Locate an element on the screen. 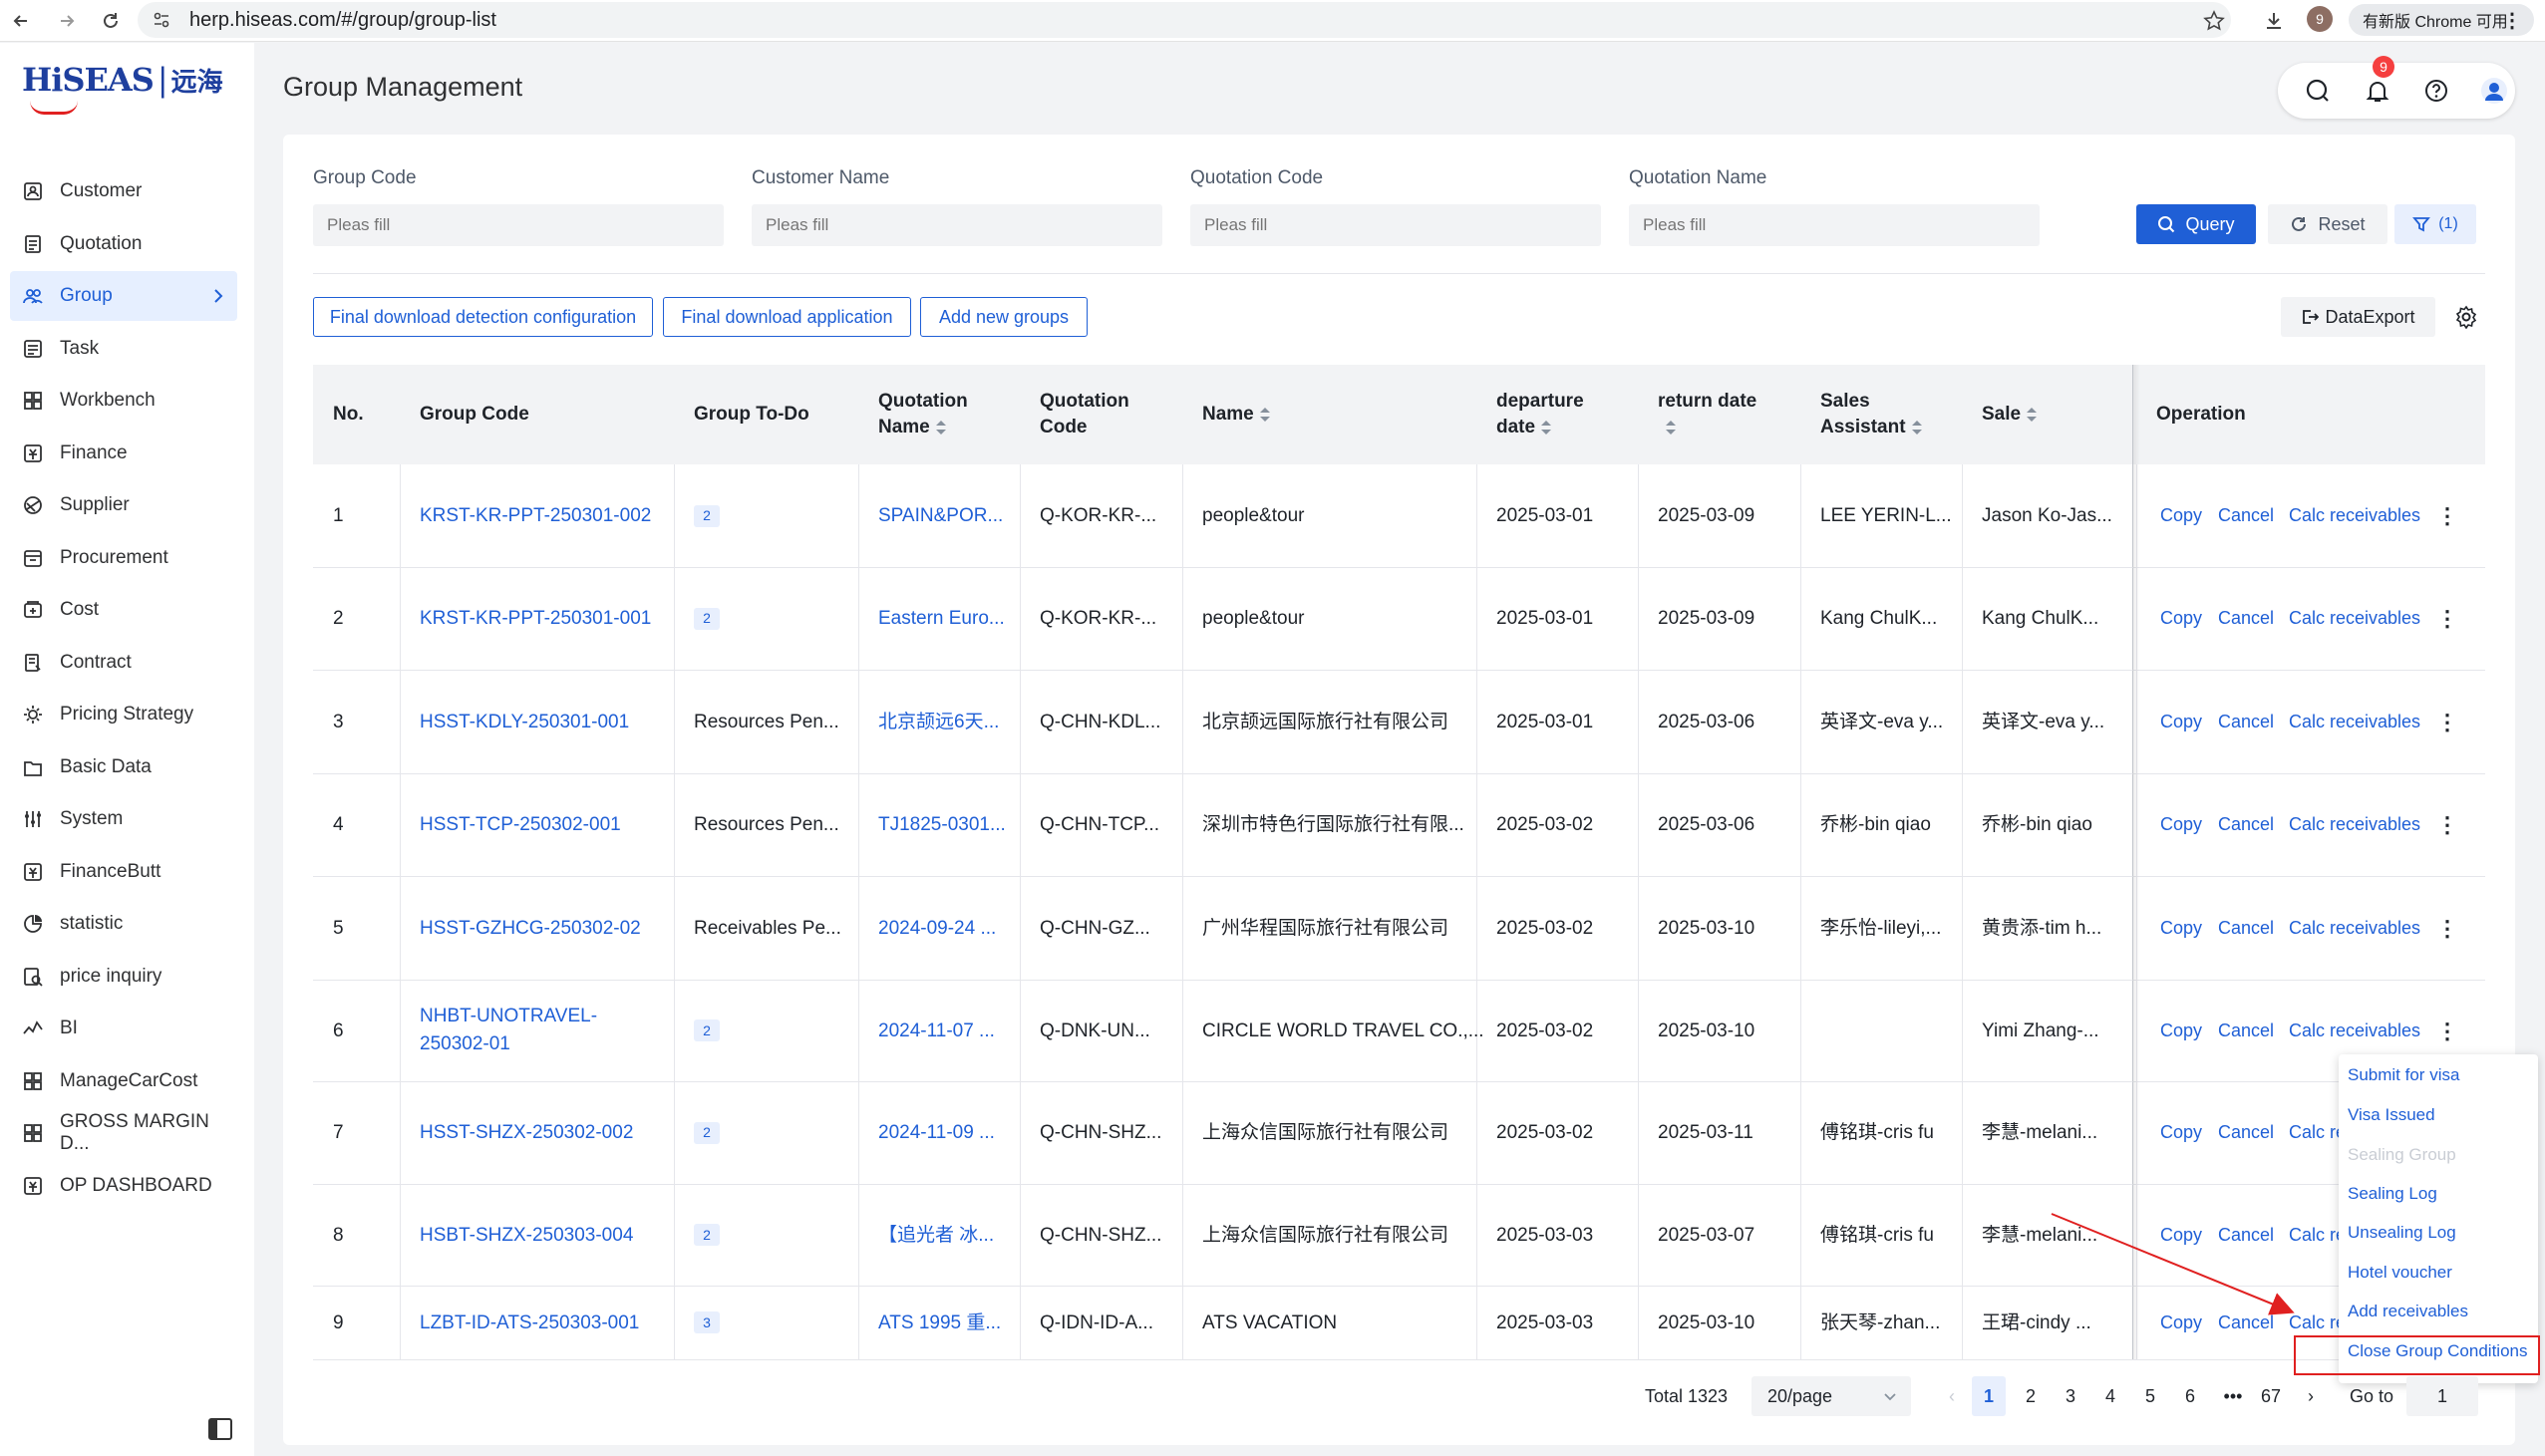 This screenshot has height=1456, width=2545. page-button: 4 is located at coordinates (2110, 1396).